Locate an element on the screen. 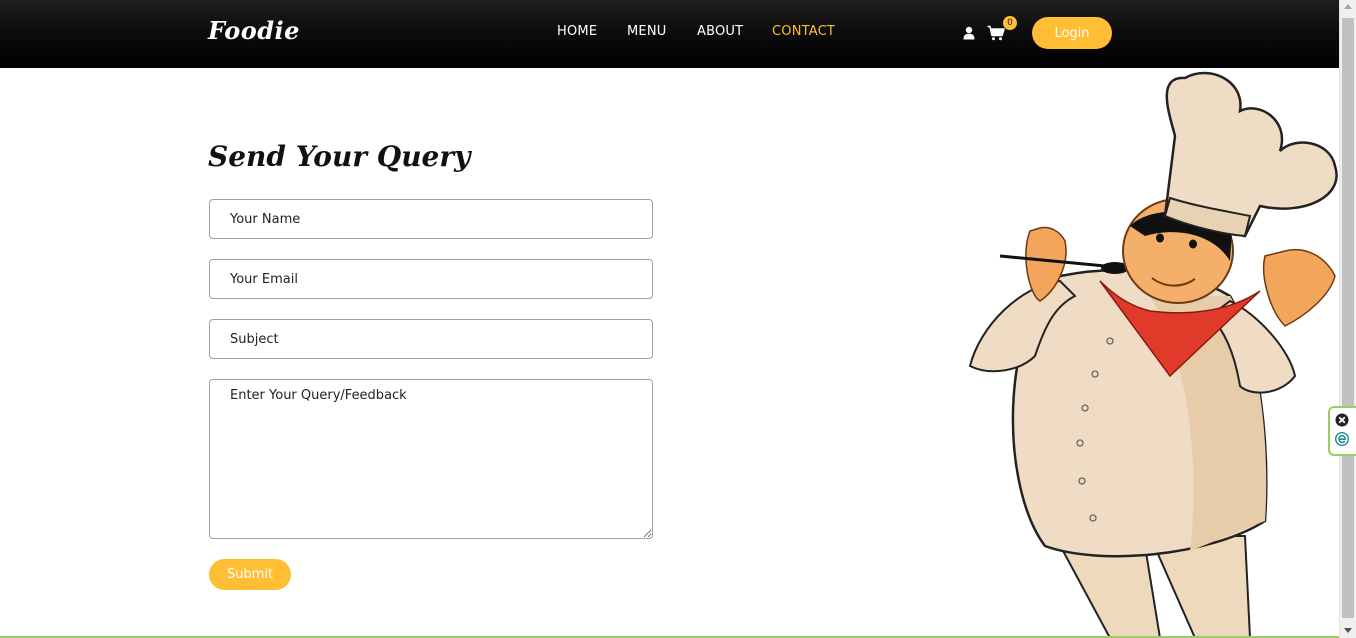  cart-icon is located at coordinates (996, 33).